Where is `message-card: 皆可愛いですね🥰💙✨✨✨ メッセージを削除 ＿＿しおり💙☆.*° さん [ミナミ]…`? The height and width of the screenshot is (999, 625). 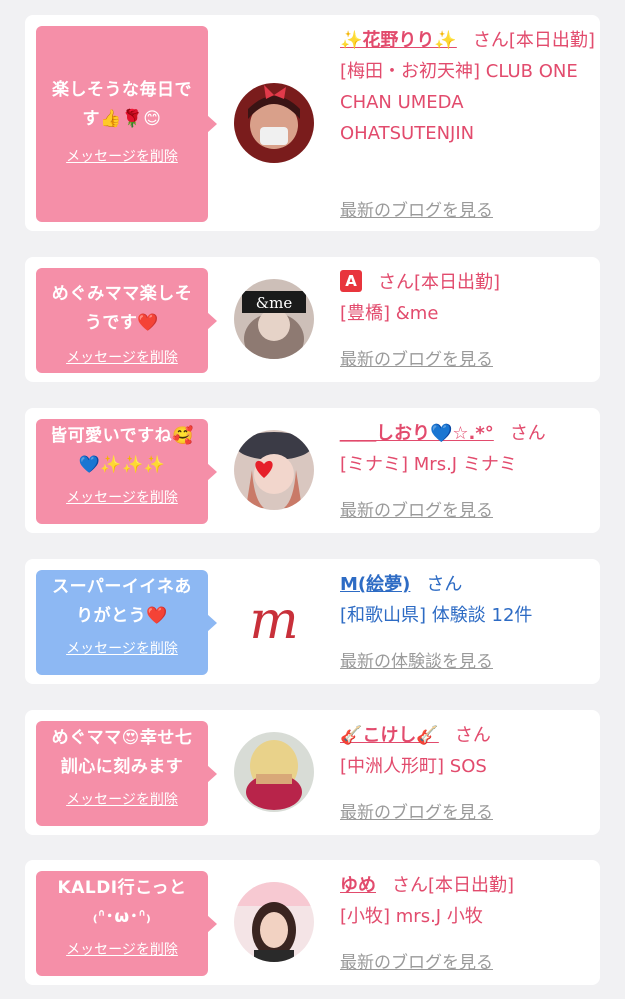 message-card: 皆可愛いですね🥰💙✨✨✨ メッセージを削除 ＿＿しおり💙☆.*° さん [ミナミ]… is located at coordinates (312, 470).